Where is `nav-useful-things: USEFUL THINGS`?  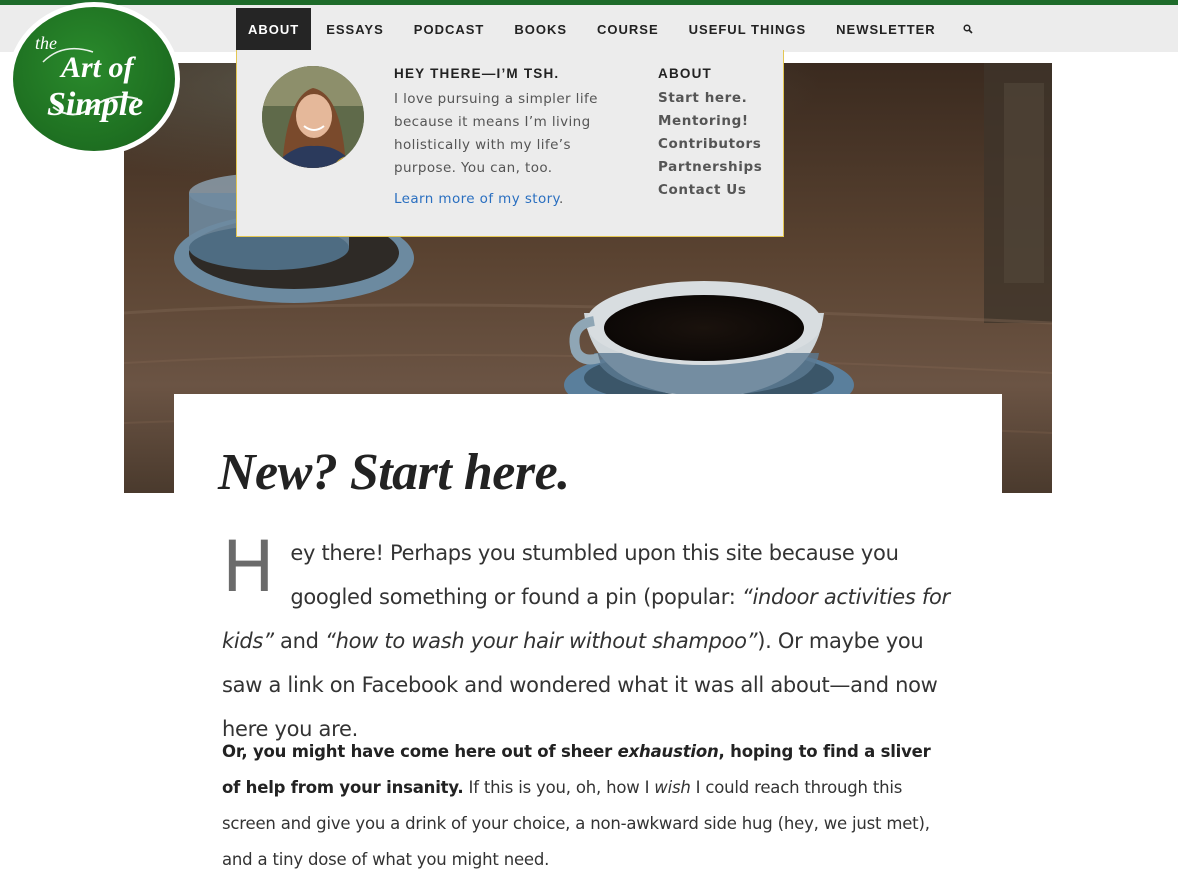
nav-useful-things: USEFUL THINGS is located at coordinates (748, 29).